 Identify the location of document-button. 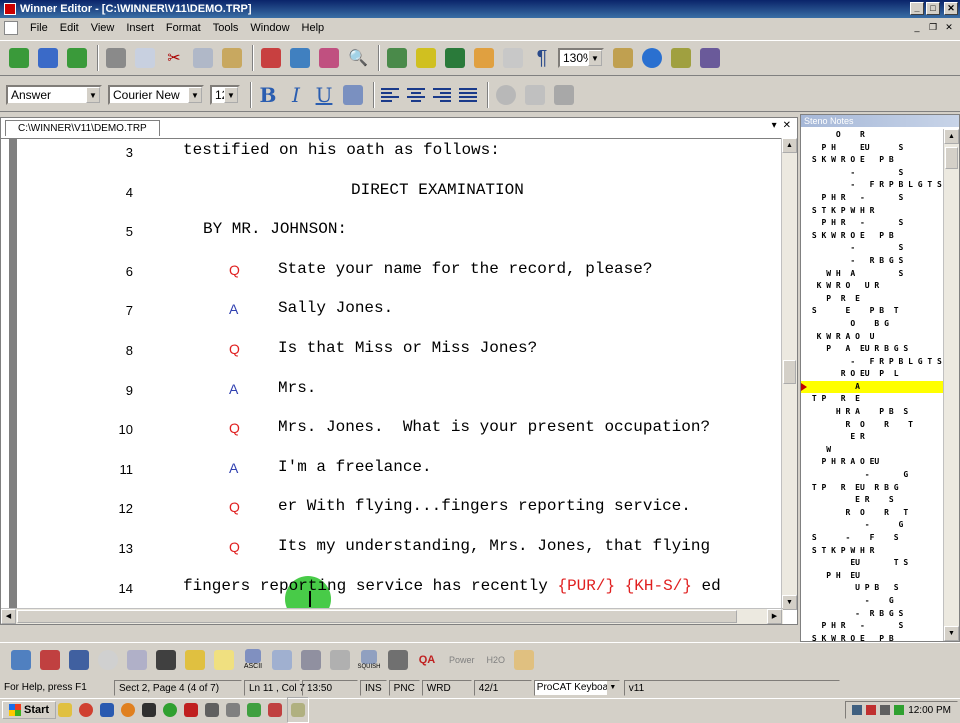
(282, 660).